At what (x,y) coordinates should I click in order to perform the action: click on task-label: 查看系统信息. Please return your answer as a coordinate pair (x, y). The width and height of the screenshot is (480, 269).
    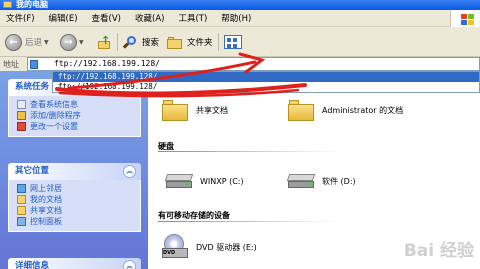
    Looking at the image, I should click on (54, 104).